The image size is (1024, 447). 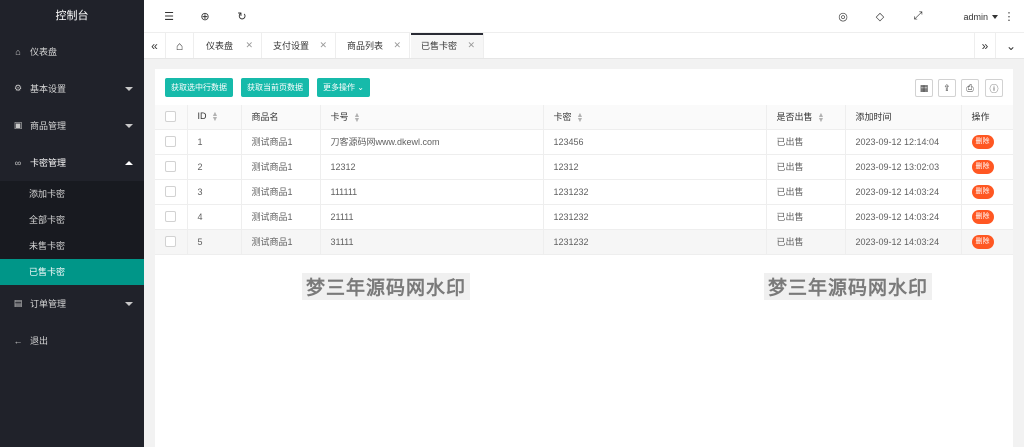 I want to click on arrow-left-icon: ←, so click(x=18, y=340).